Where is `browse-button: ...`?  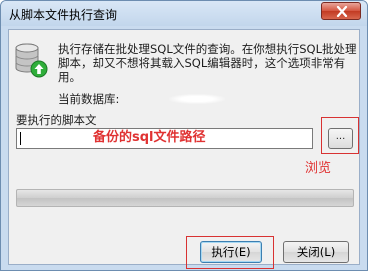 browse-button: ... is located at coordinates (340, 138).